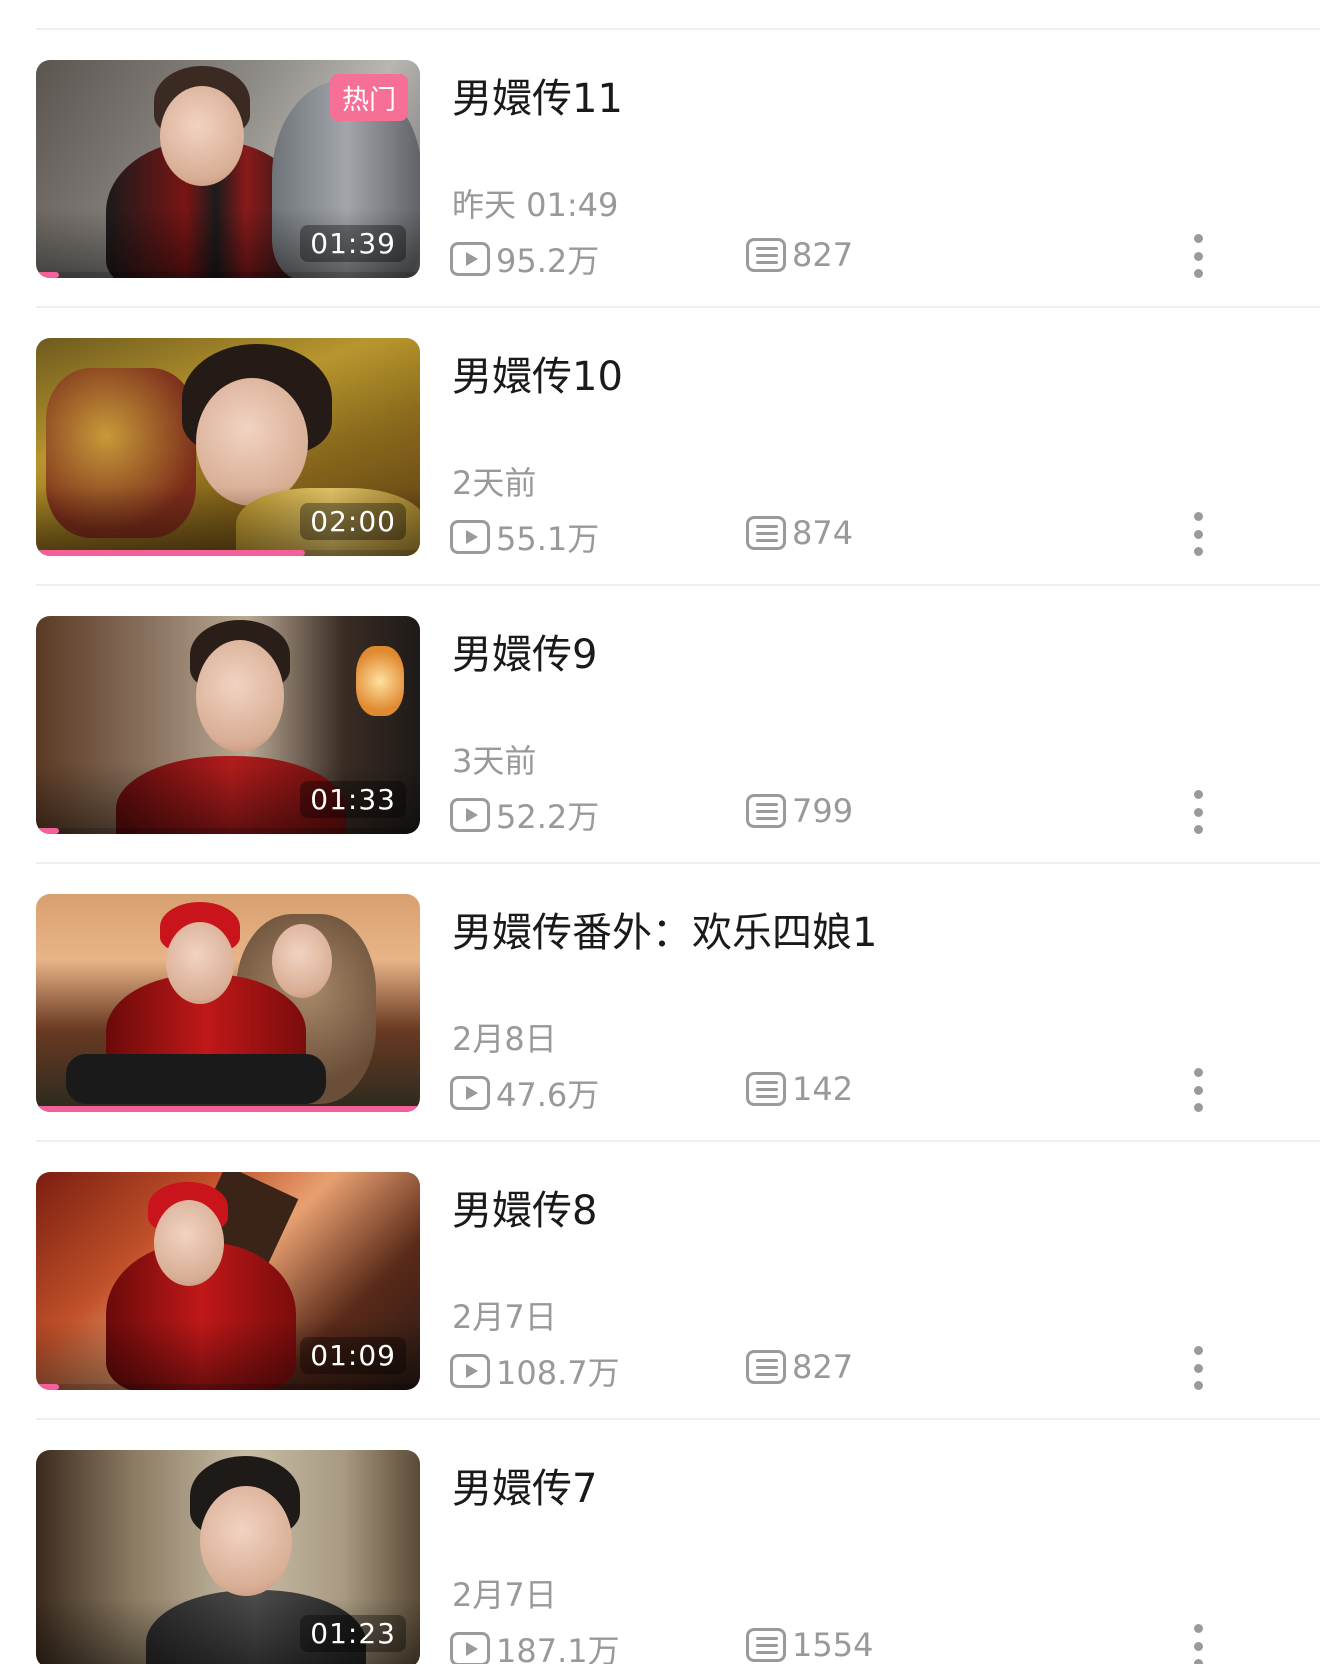  I want to click on video-duration: 01:33, so click(353, 799).